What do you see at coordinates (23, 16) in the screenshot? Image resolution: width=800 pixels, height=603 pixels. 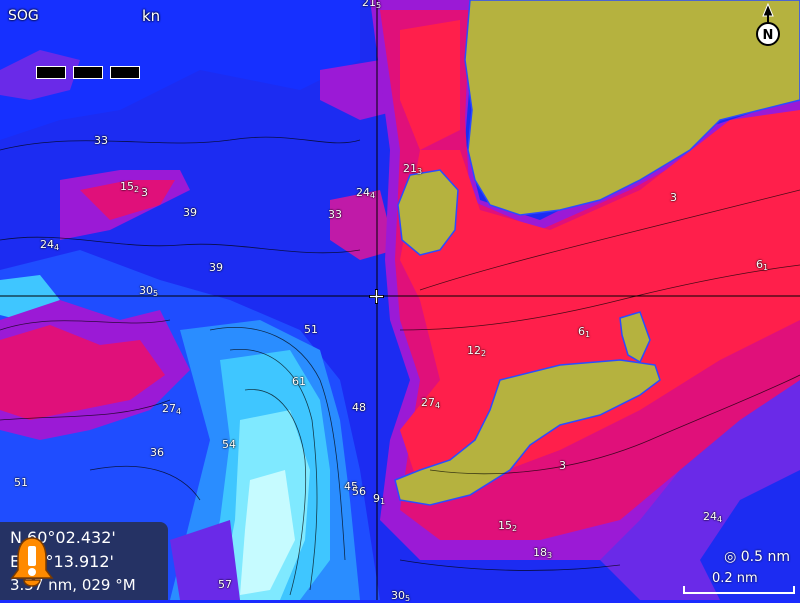 I see `sog-label: SOG` at bounding box center [23, 16].